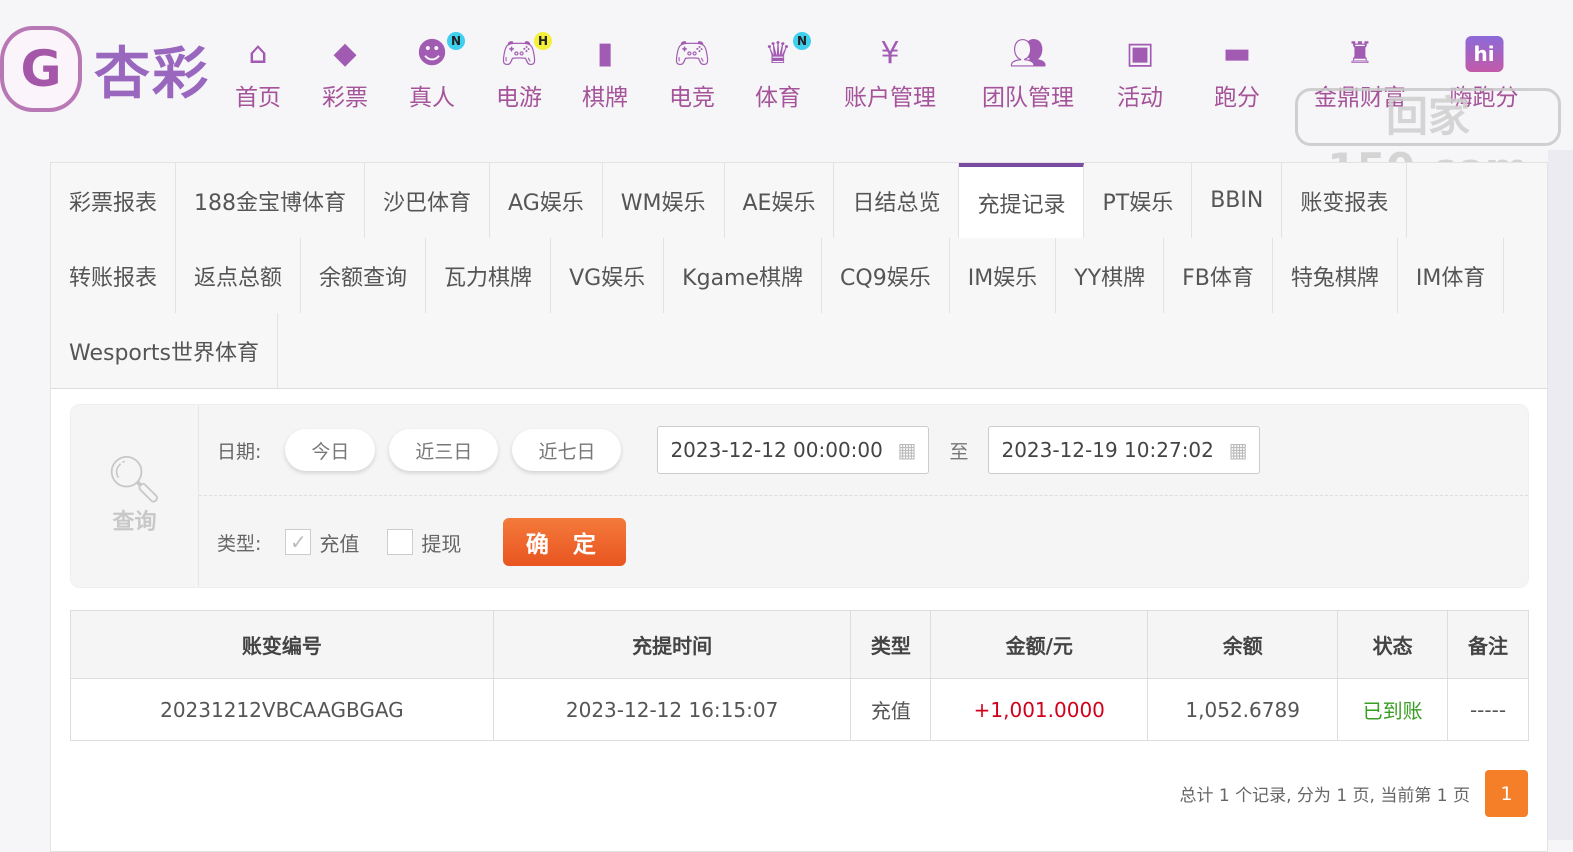 The height and width of the screenshot is (852, 1573). I want to click on nav-item-6: ♛ N 体育, so click(783, 72).